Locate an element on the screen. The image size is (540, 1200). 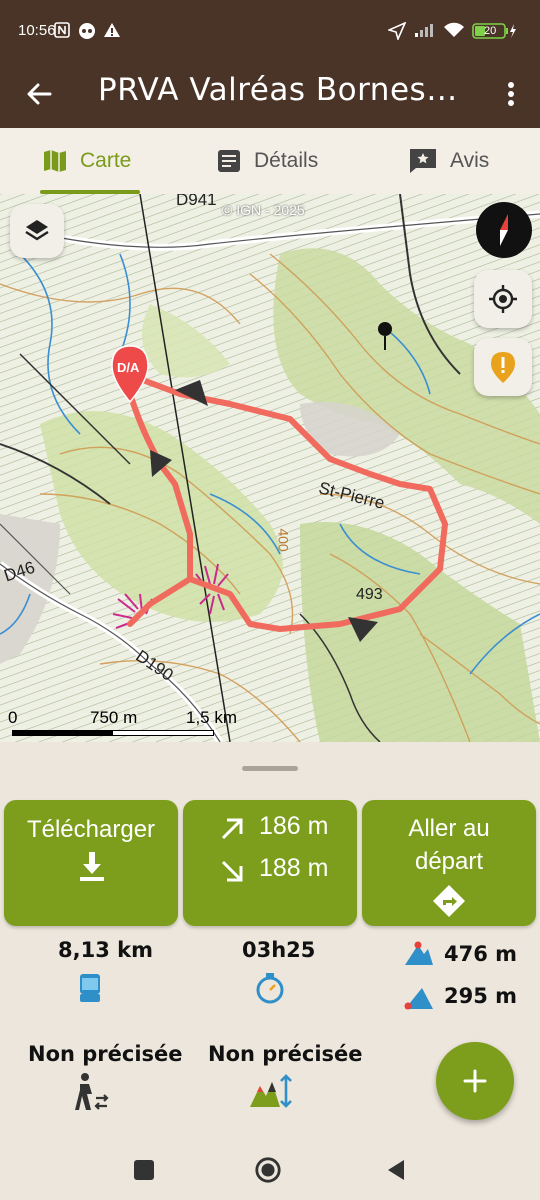
ascent-value: 186 m is located at coordinates (294, 826).